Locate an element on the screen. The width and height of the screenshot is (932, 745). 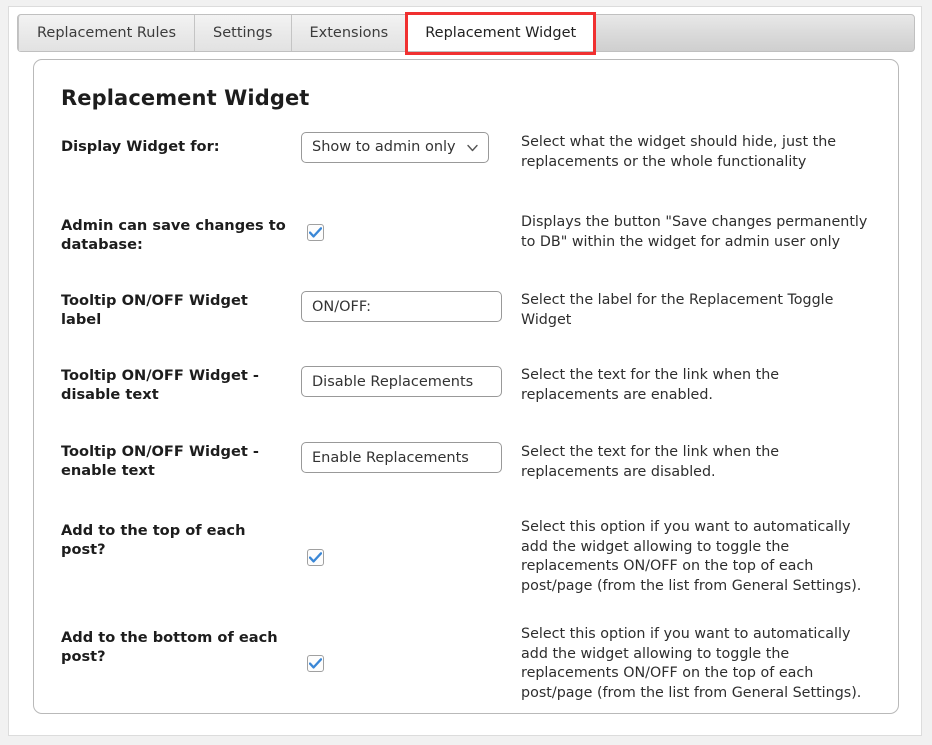
setting-label: Tooltip ON/OFF Widget - enable text is located at coordinates (160, 461).